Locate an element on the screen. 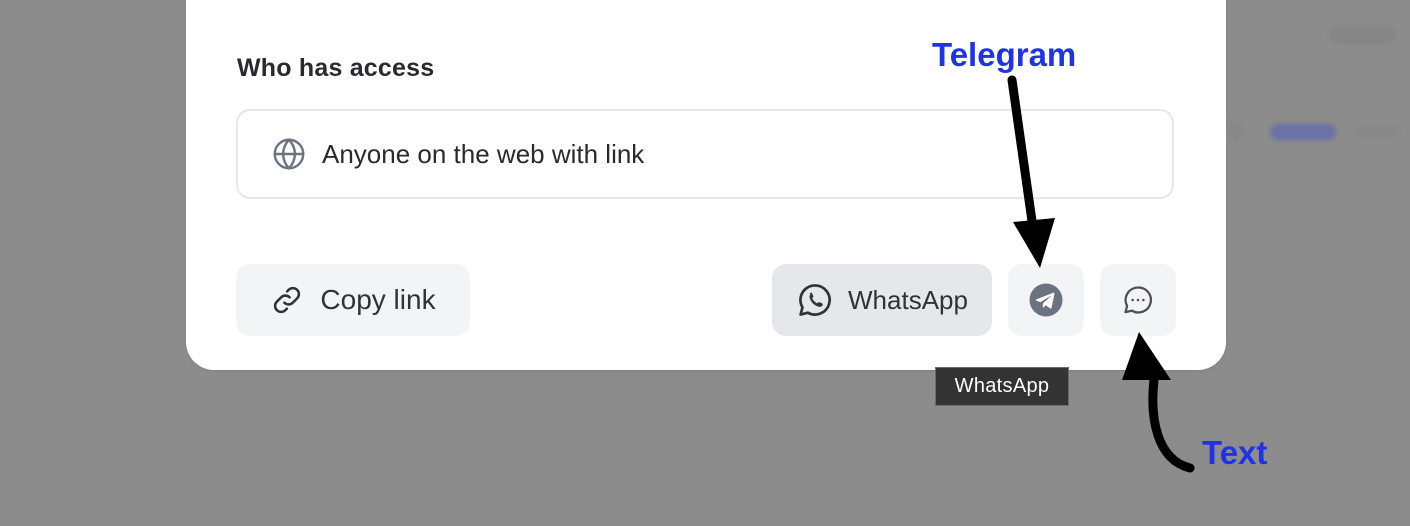 The image size is (1410, 526). access-option-label: Anyone on the web with link is located at coordinates (483, 153).